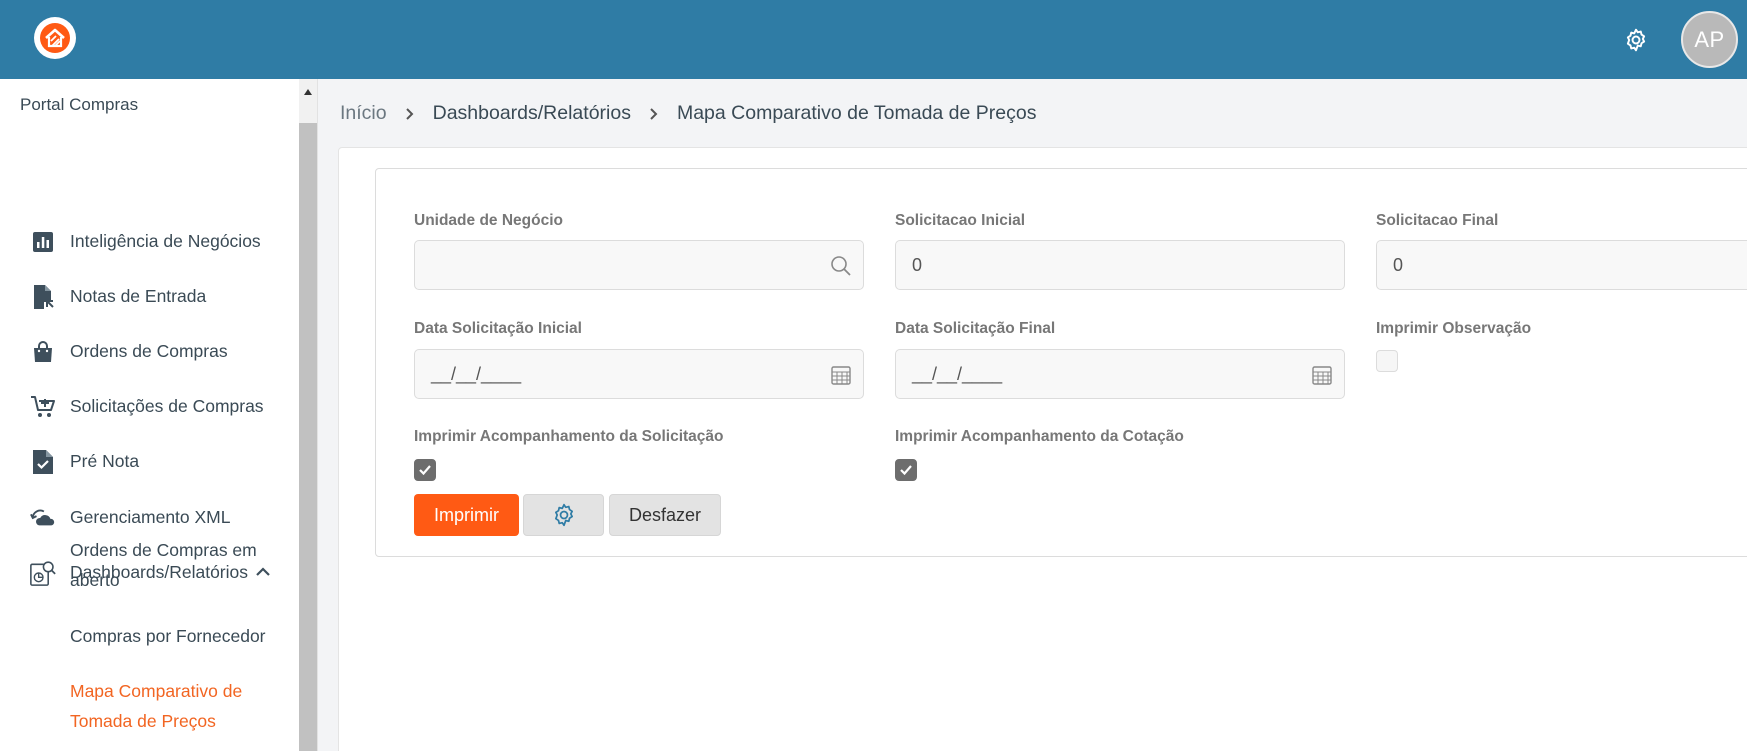 This screenshot has width=1747, height=751. I want to click on solicitacao-inicial-input: 0, so click(1120, 265).